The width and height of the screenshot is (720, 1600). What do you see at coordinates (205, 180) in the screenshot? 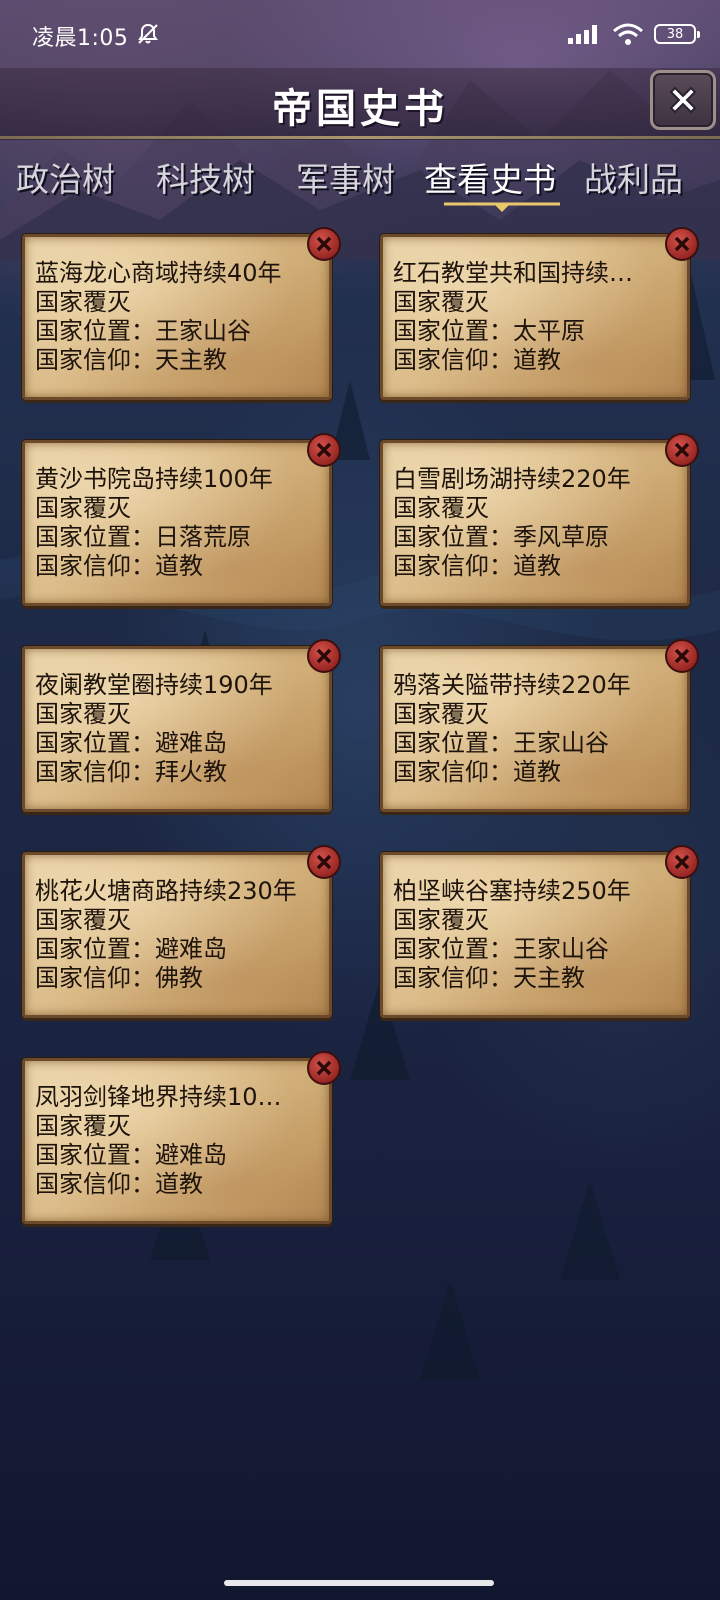
I see `tab-technology: 科技树` at bounding box center [205, 180].